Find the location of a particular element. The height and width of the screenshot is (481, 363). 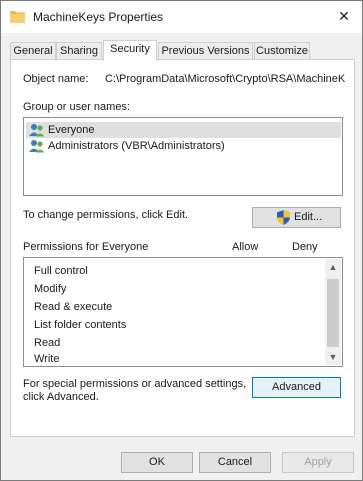

permissions-scrollbar: ▲ ▼ is located at coordinates (333, 312).